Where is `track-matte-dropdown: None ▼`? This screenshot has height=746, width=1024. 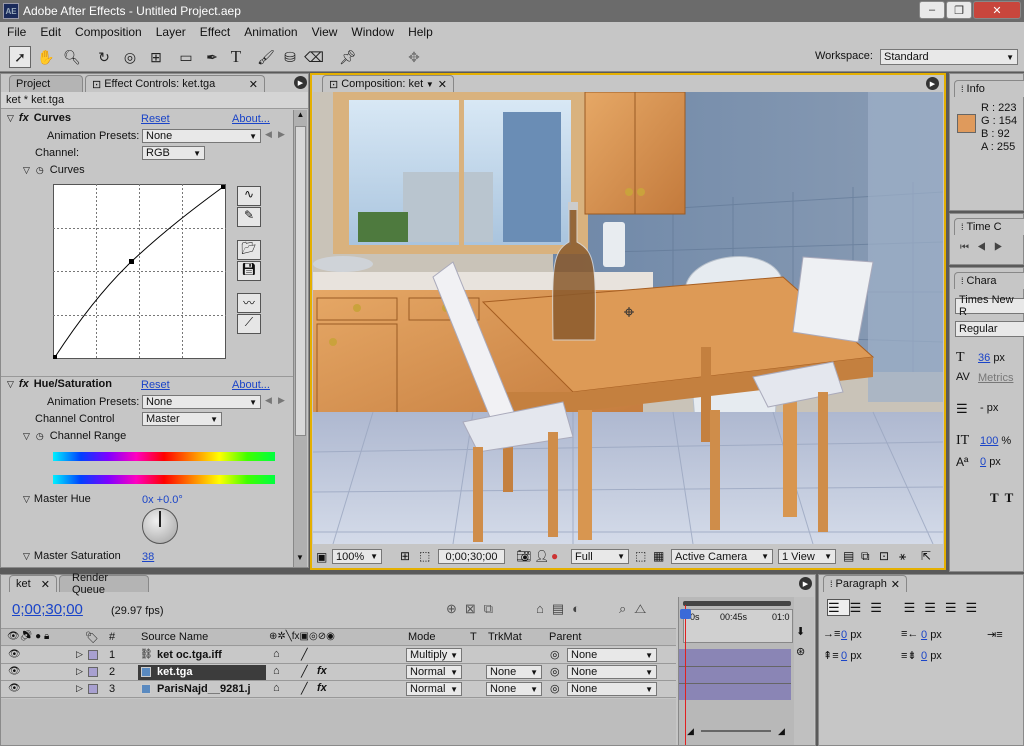 track-matte-dropdown: None ▼ is located at coordinates (514, 689).